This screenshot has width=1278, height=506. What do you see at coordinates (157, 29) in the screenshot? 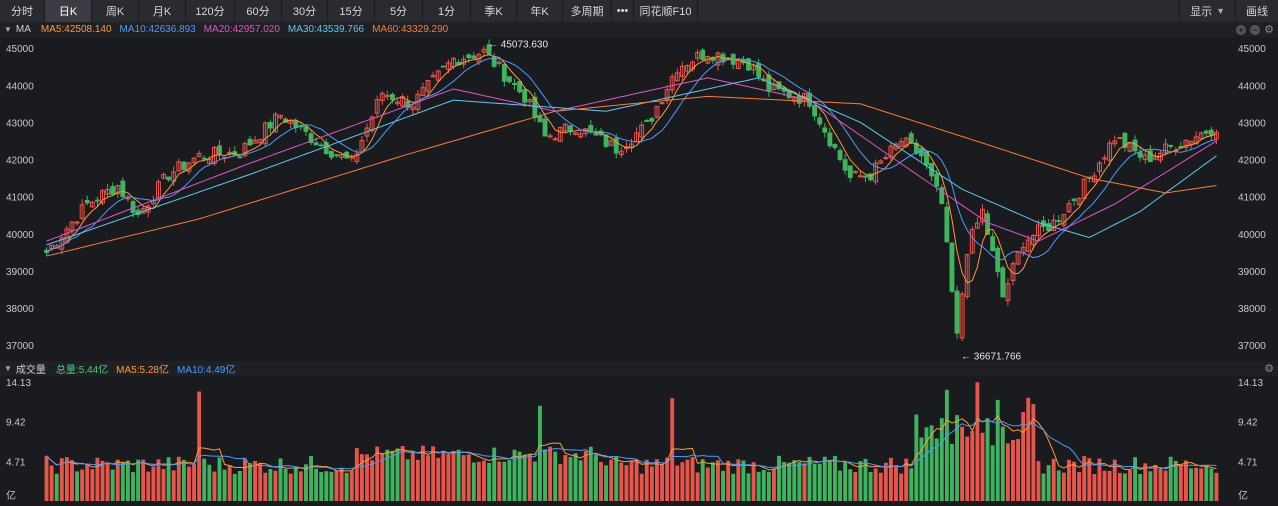
I see `ma-legend-item-1: MA10:42636.893` at bounding box center [157, 29].